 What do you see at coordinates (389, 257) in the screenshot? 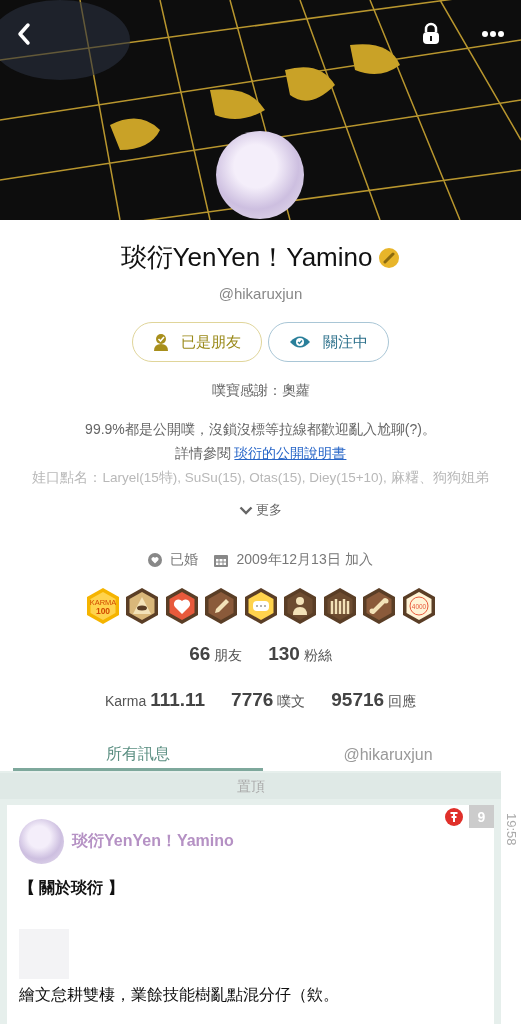
I see `medal-icon` at bounding box center [389, 257].